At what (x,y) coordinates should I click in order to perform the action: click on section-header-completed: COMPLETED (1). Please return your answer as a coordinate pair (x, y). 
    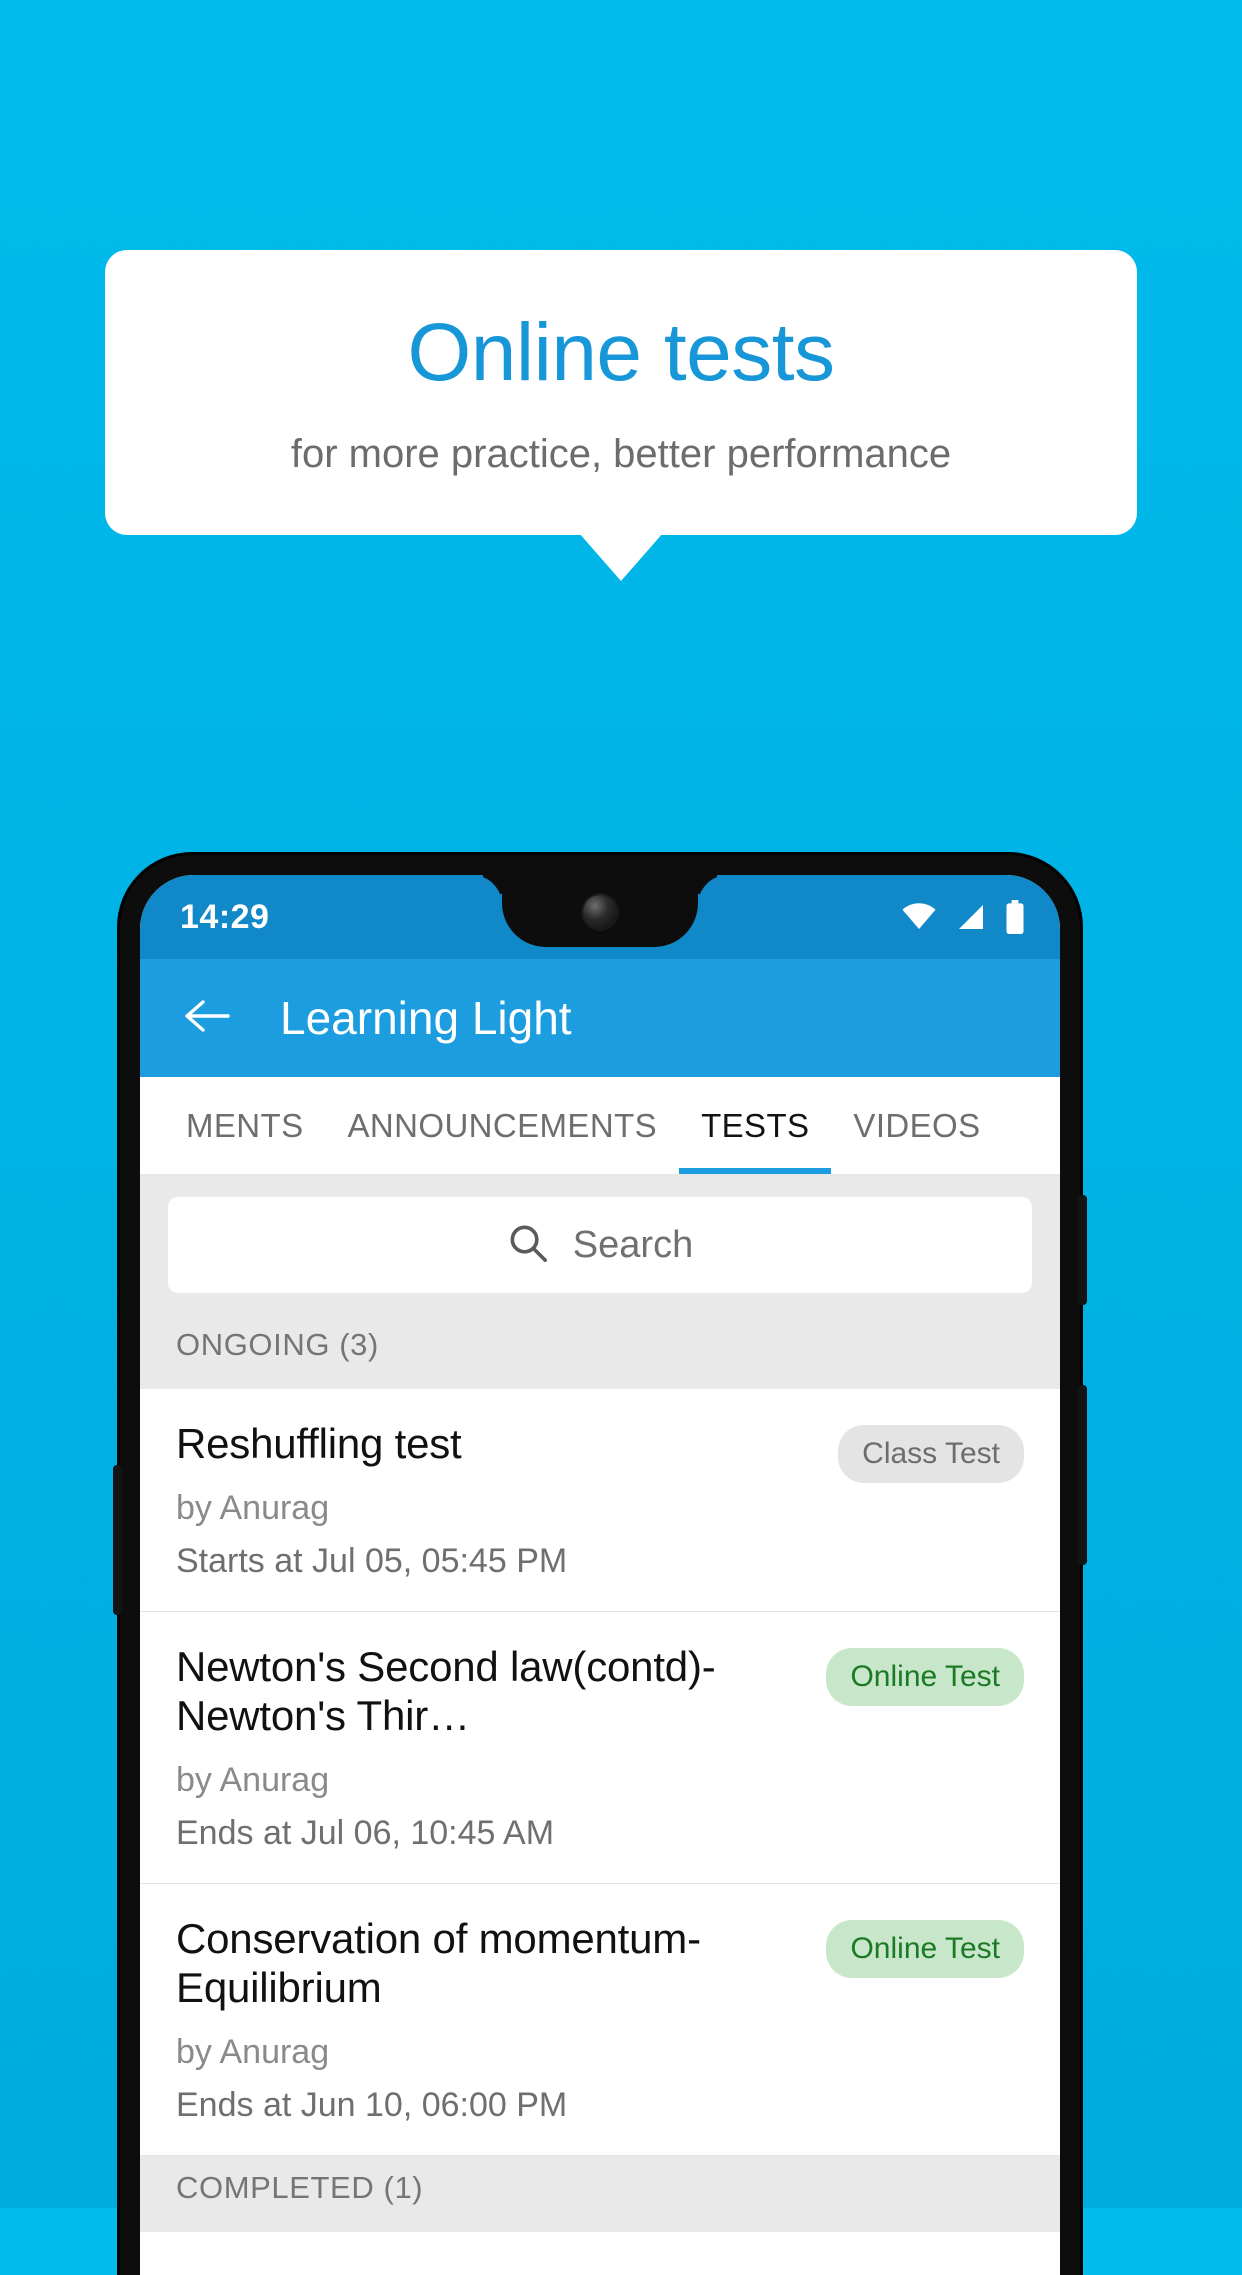
    Looking at the image, I should click on (600, 2193).